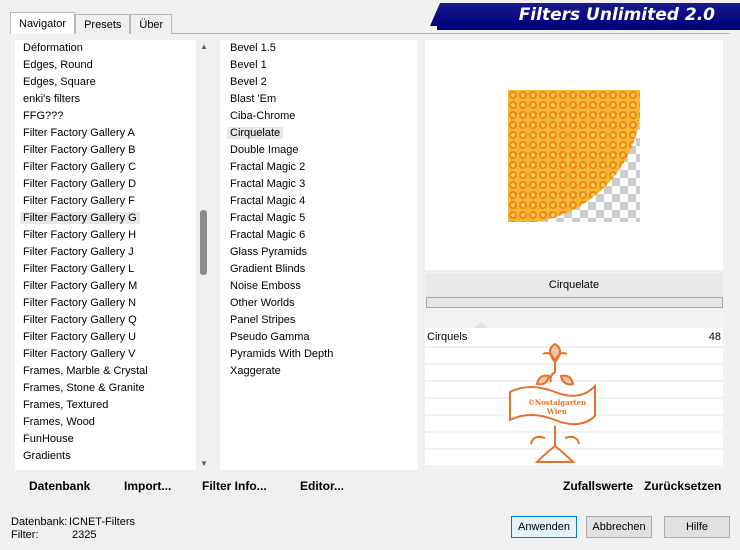 The width and height of the screenshot is (740, 550). Describe the element at coordinates (282, 354) in the screenshot. I see `filter-item-label: Pyramids With Depth` at that location.